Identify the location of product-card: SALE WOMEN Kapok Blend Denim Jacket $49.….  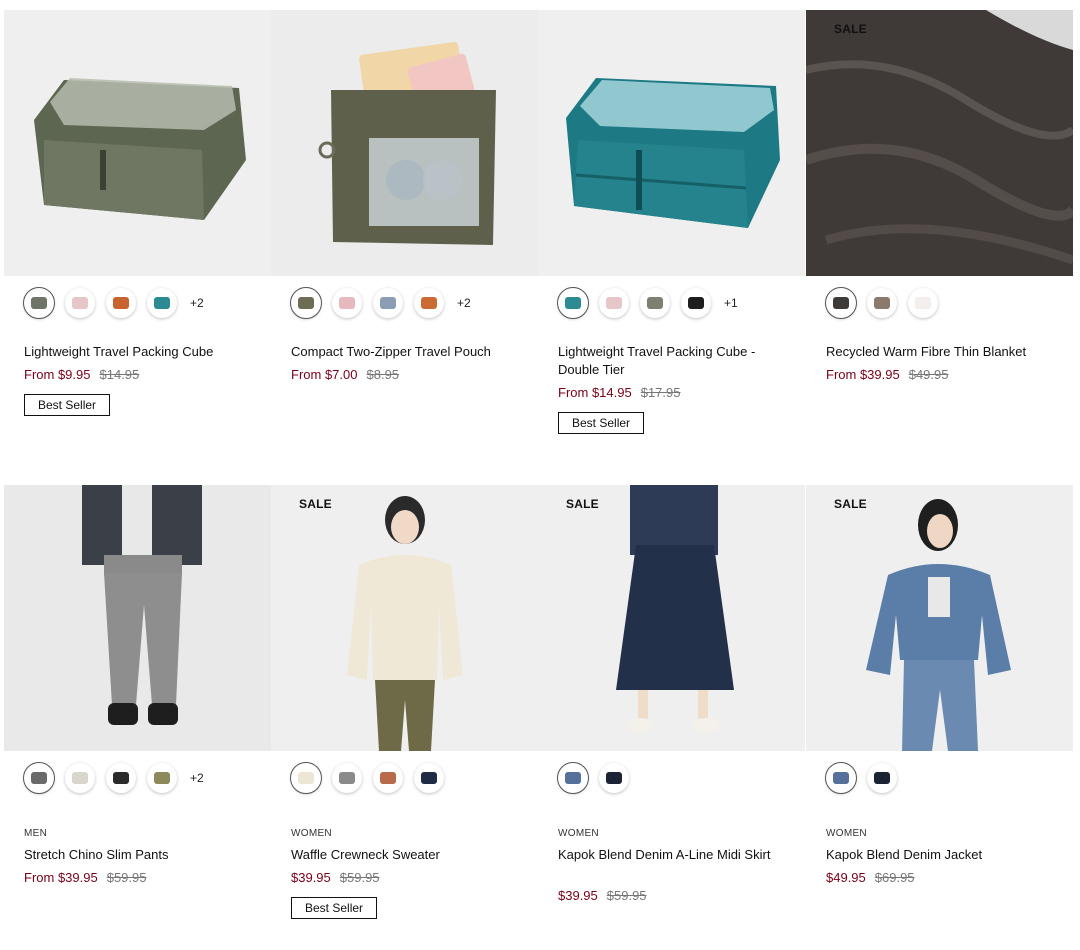
(939, 715).